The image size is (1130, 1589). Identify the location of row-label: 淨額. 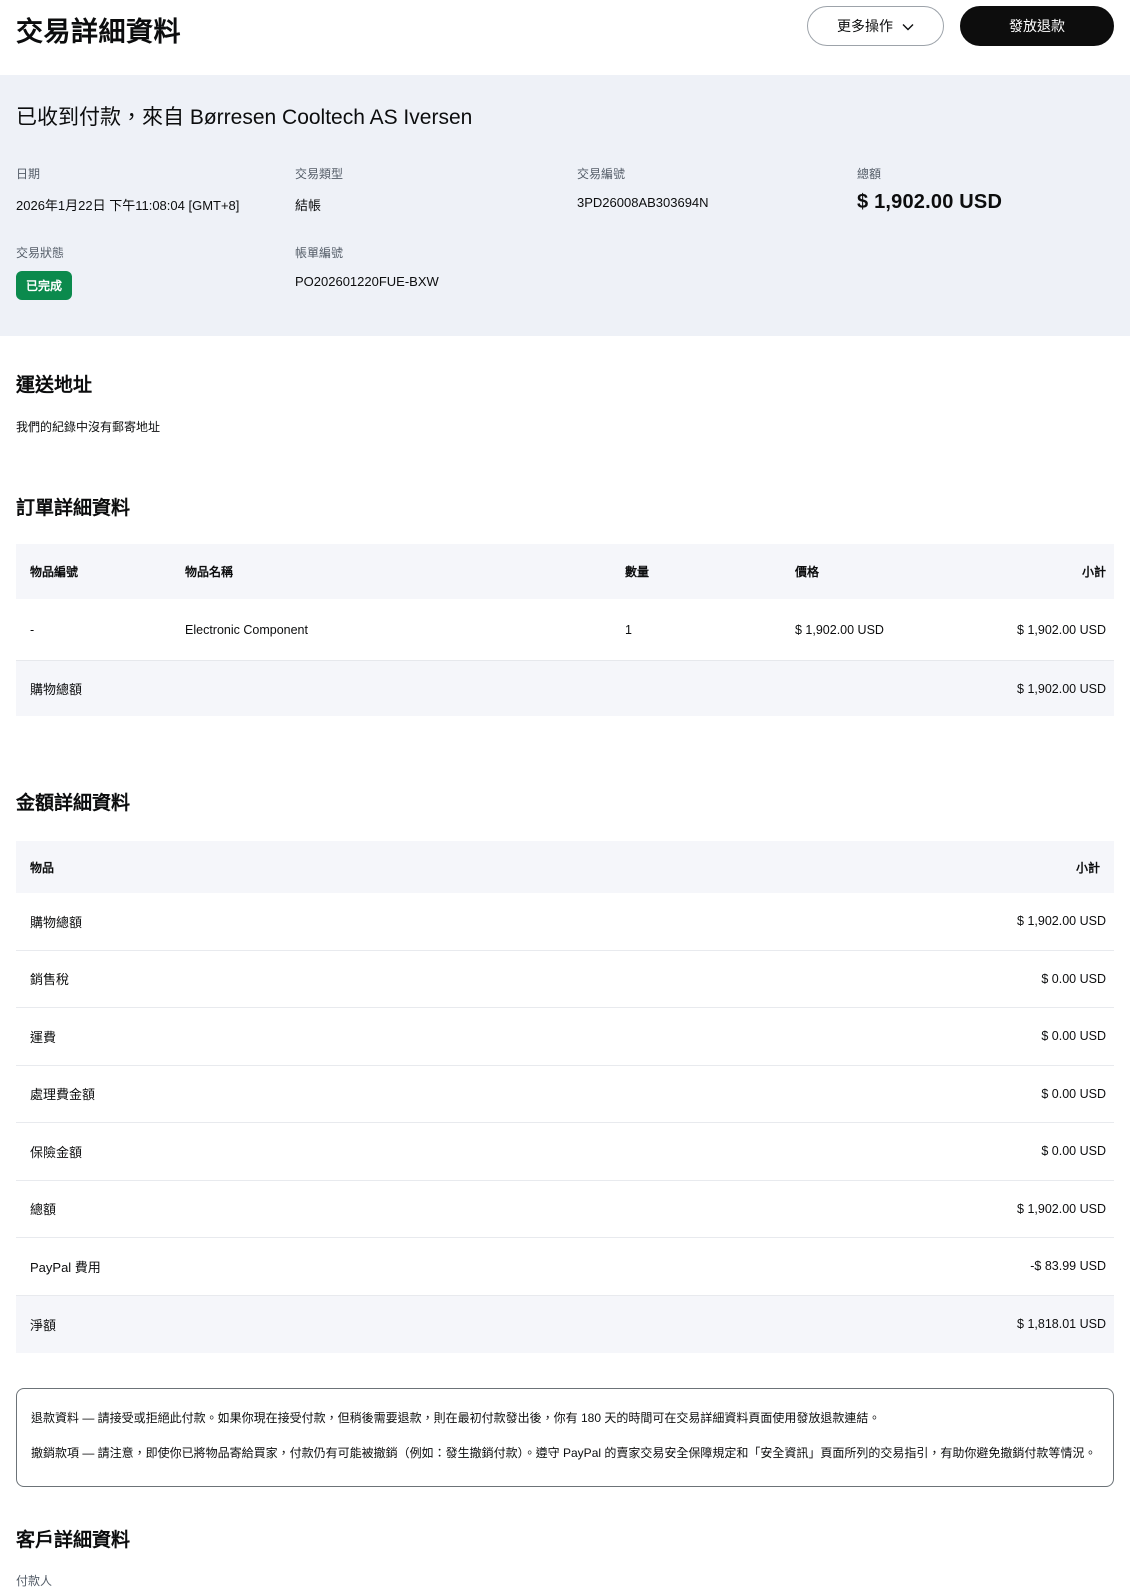
(43, 1325).